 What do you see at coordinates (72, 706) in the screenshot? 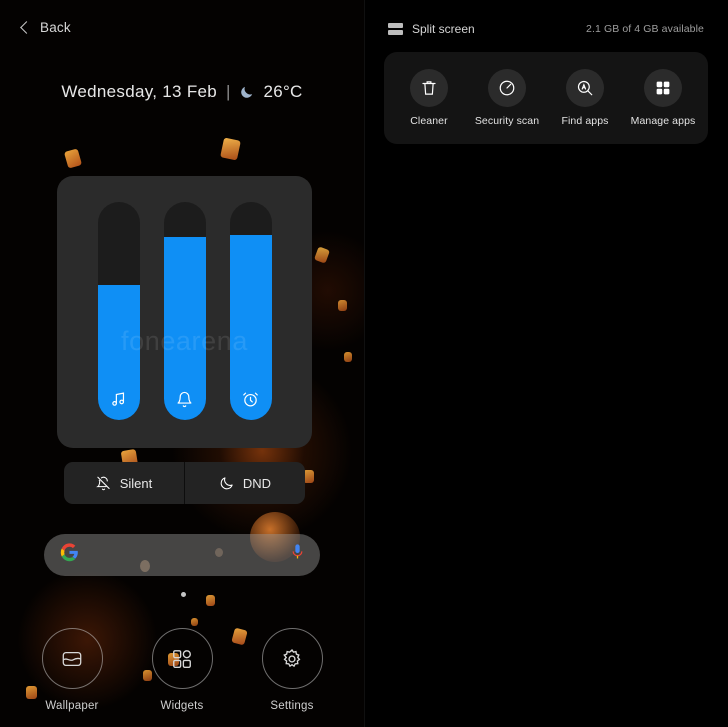
I see `dock-label-wallpaper: Wallpaper` at bounding box center [72, 706].